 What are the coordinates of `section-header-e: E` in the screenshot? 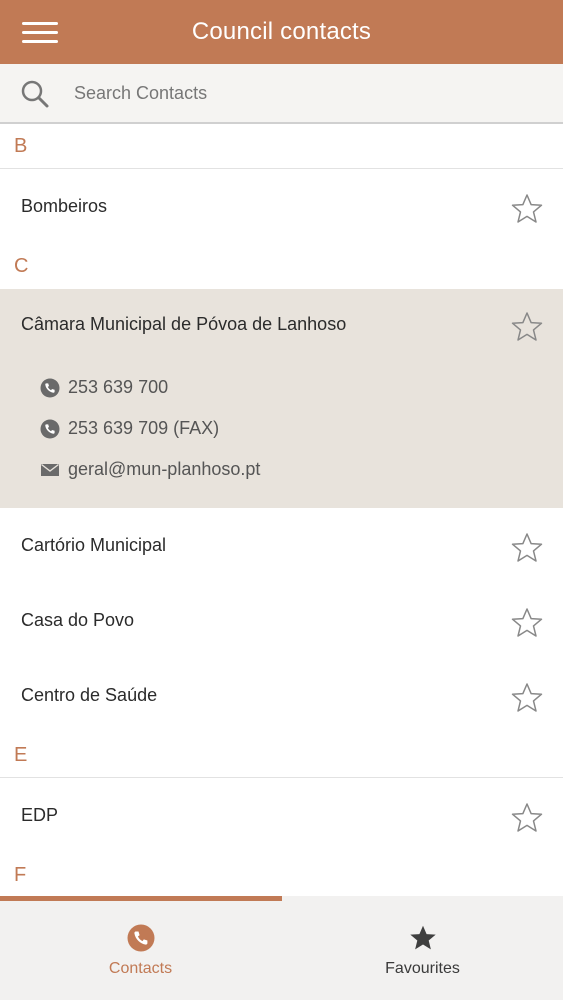 It's located at (281, 755).